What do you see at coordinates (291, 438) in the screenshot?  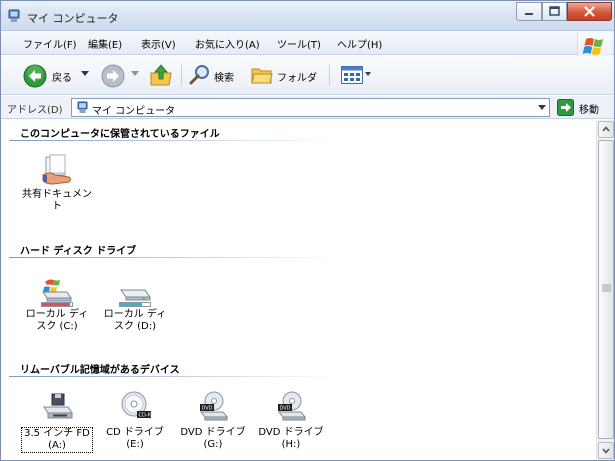 I see `item-label: DVD ドライブ (H:)` at bounding box center [291, 438].